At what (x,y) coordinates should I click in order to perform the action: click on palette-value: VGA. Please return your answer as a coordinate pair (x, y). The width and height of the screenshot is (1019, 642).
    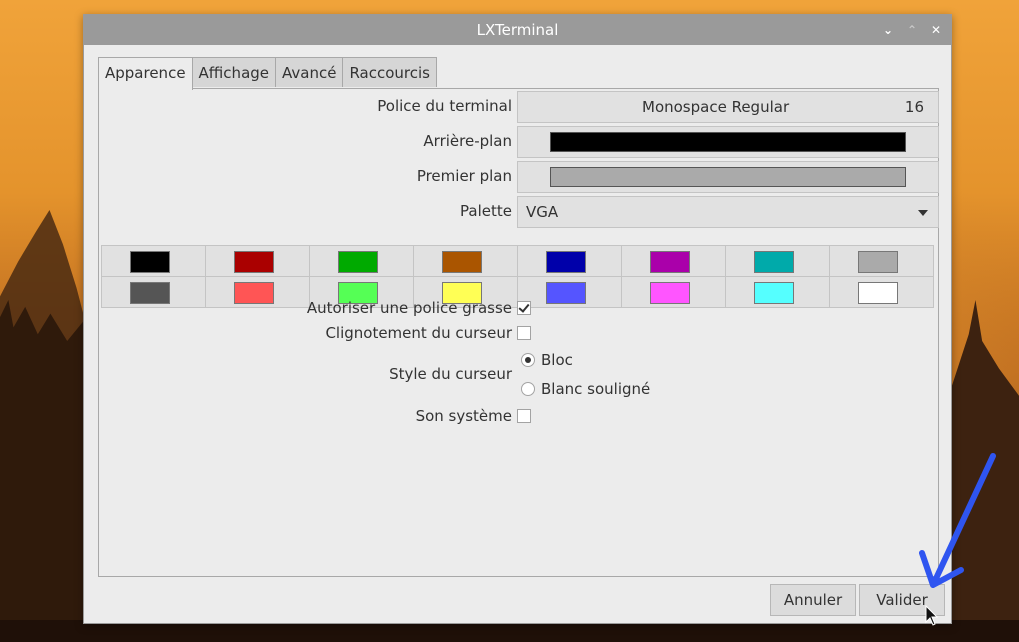
    Looking at the image, I should click on (542, 212).